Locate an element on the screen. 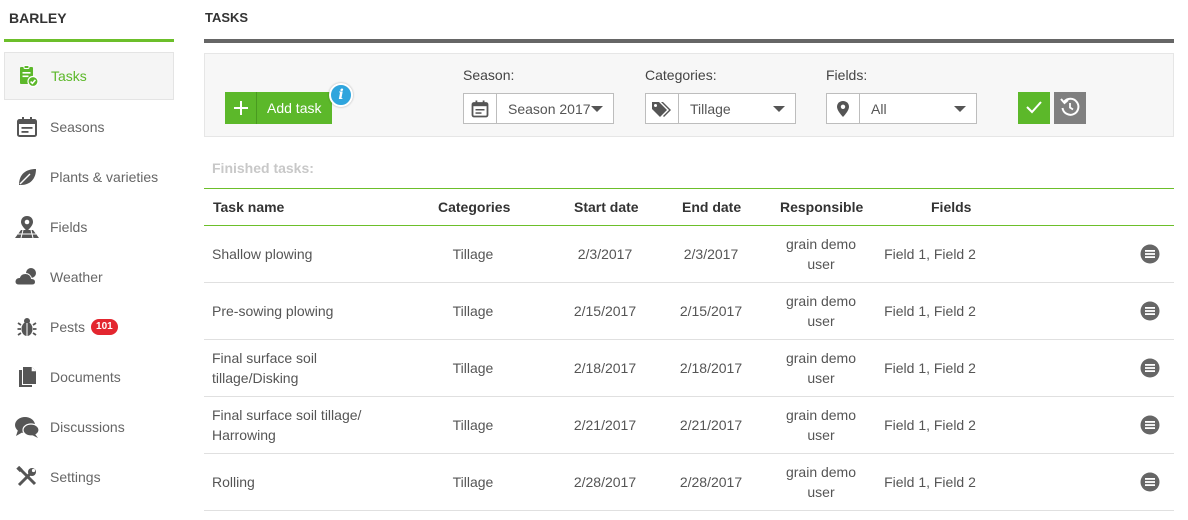 This screenshot has width=1188, height=520. task-end-date: 2/18/2017 is located at coordinates (711, 368).